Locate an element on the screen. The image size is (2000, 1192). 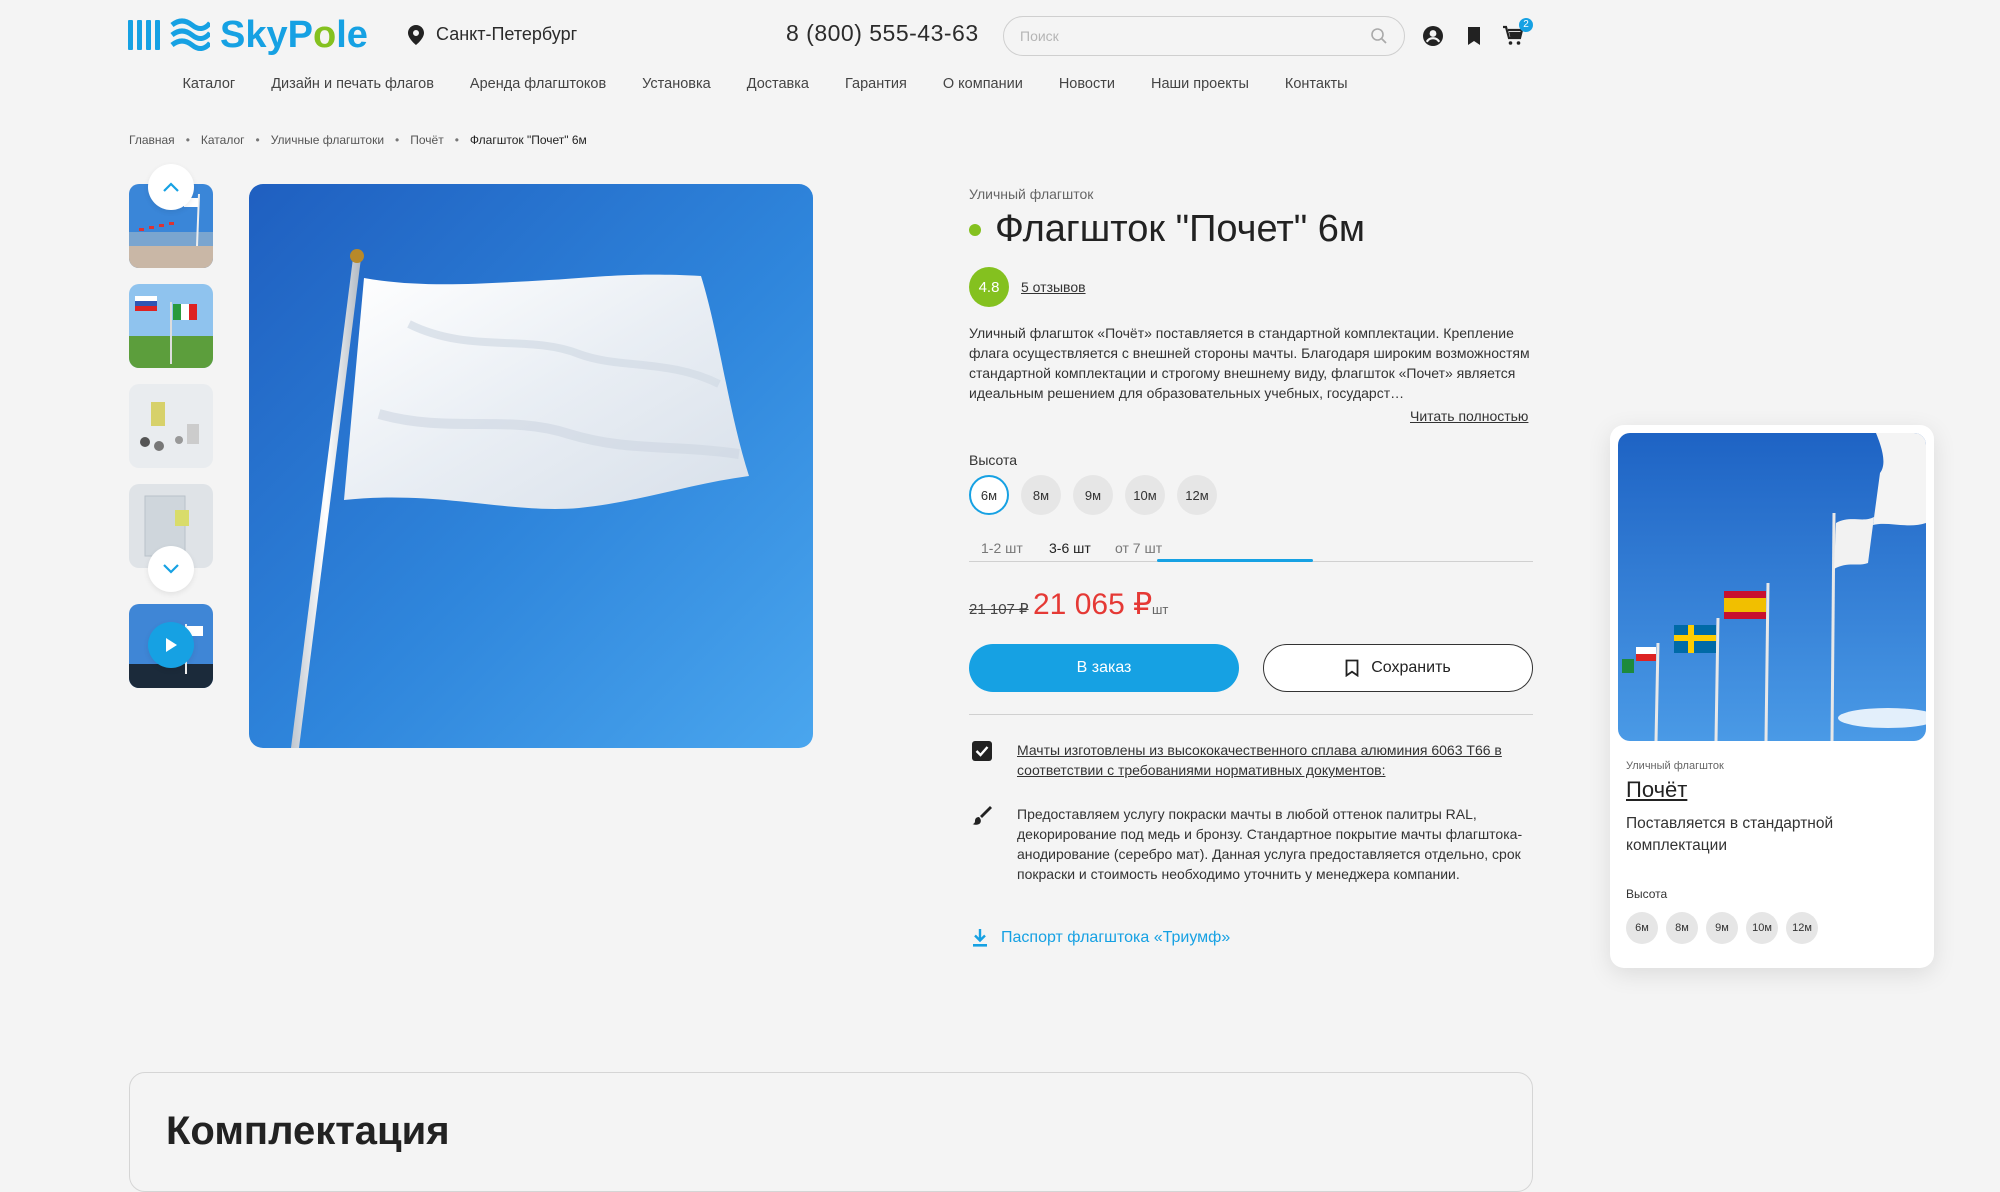
availability-dot is located at coordinates (975, 229).